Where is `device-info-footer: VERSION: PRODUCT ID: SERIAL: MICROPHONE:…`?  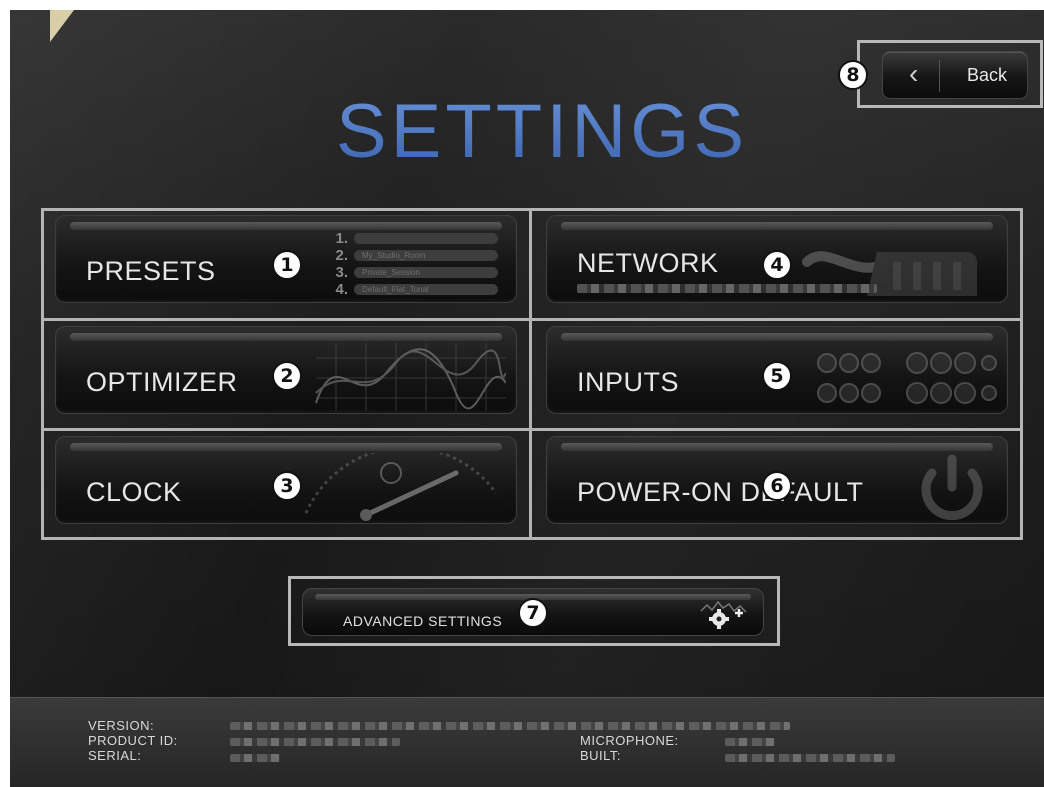
device-info-footer: VERSION: PRODUCT ID: SERIAL: MICROPHONE:… is located at coordinates (527, 742).